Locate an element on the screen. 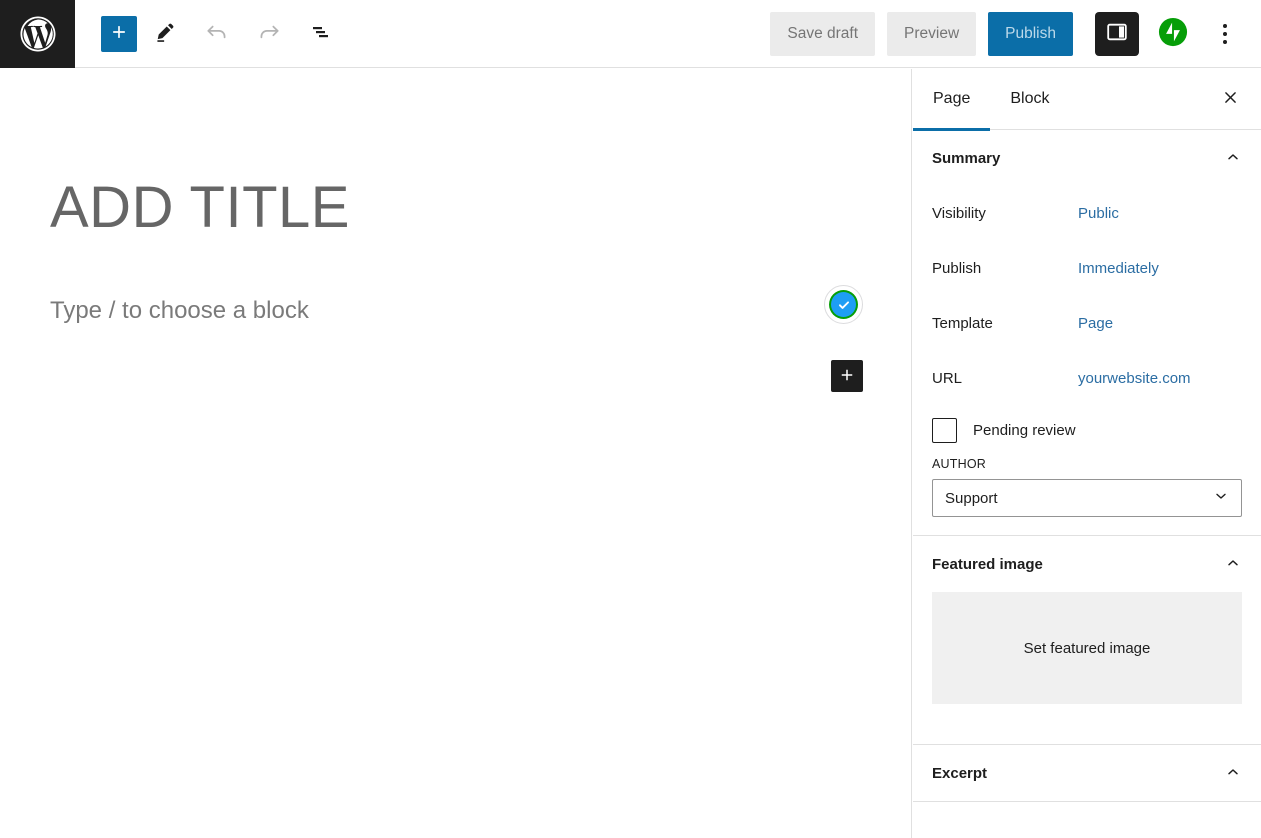  more-options-button is located at coordinates (1225, 34).